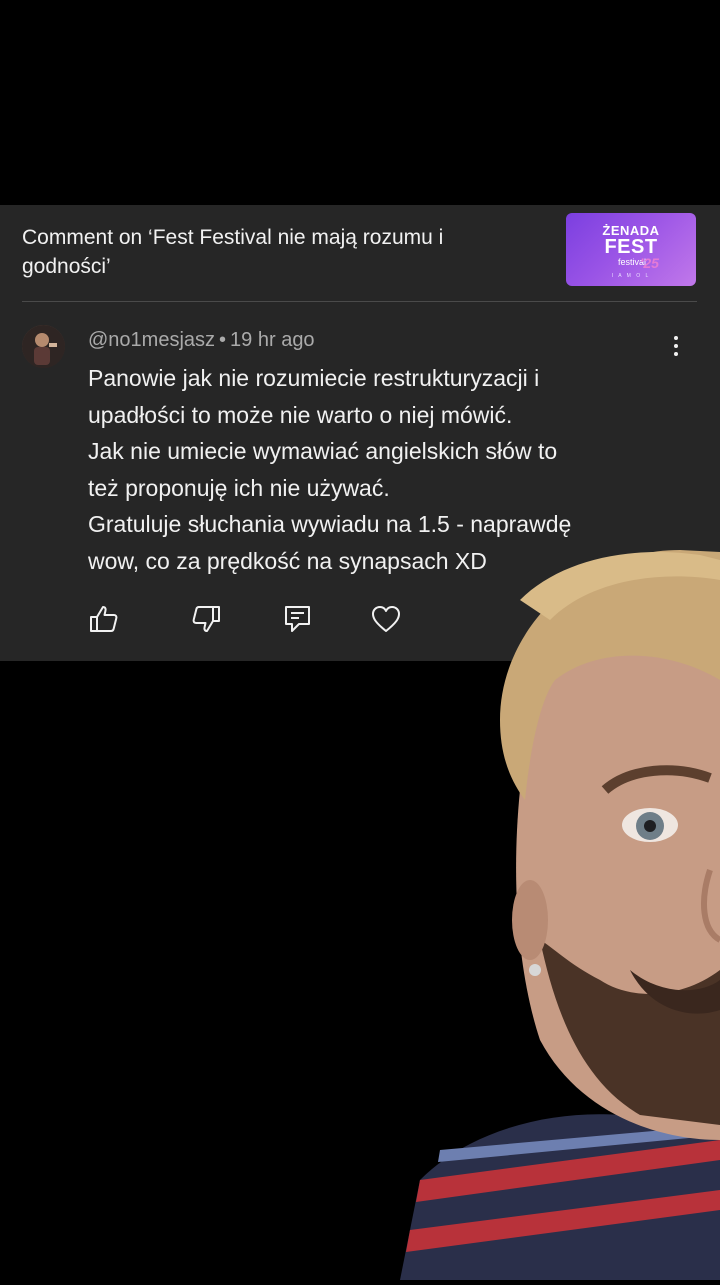 Image resolution: width=720 pixels, height=1285 pixels. What do you see at coordinates (631, 247) in the screenshot?
I see `thumbnail-text-main: FEST` at bounding box center [631, 247].